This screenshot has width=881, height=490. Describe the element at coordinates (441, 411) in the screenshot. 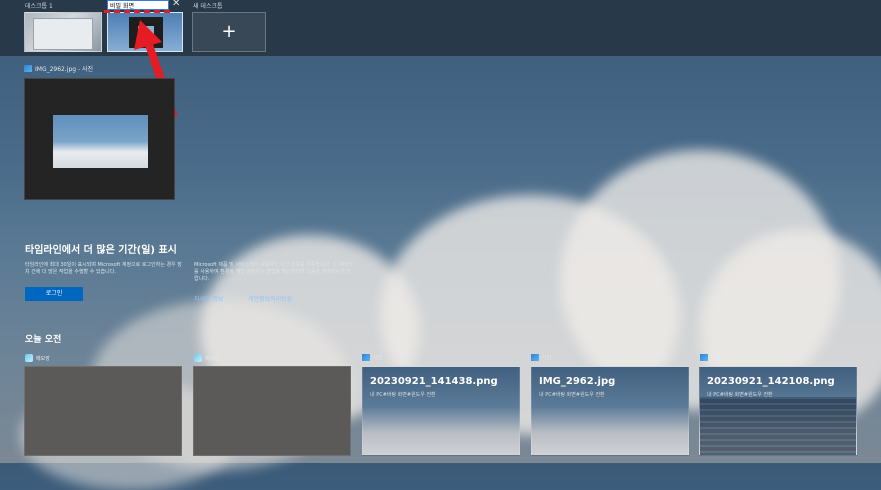

I see `activity-card: 20230921_141438.png 내 PC#바탕 화면#윈도우 전환` at that location.